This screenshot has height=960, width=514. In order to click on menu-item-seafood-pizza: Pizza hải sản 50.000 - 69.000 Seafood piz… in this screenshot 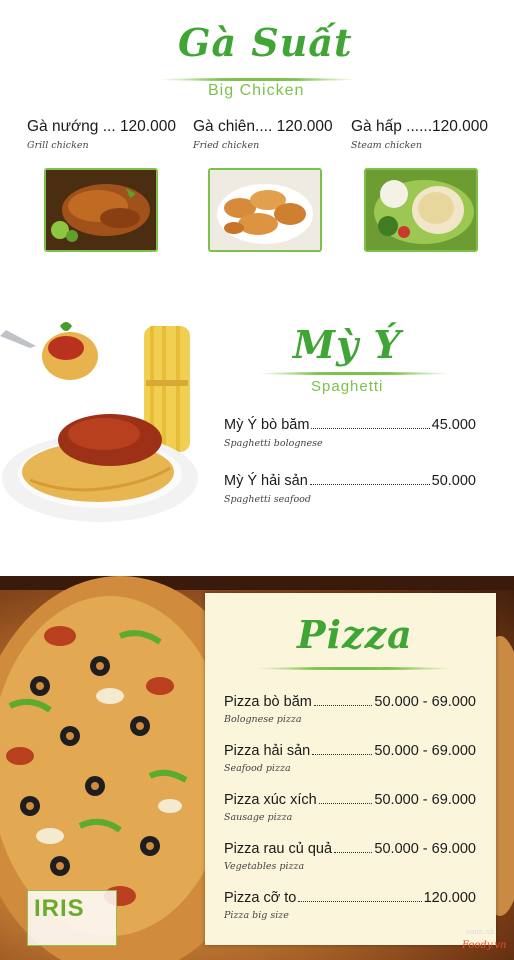, I will do `click(350, 758)`.